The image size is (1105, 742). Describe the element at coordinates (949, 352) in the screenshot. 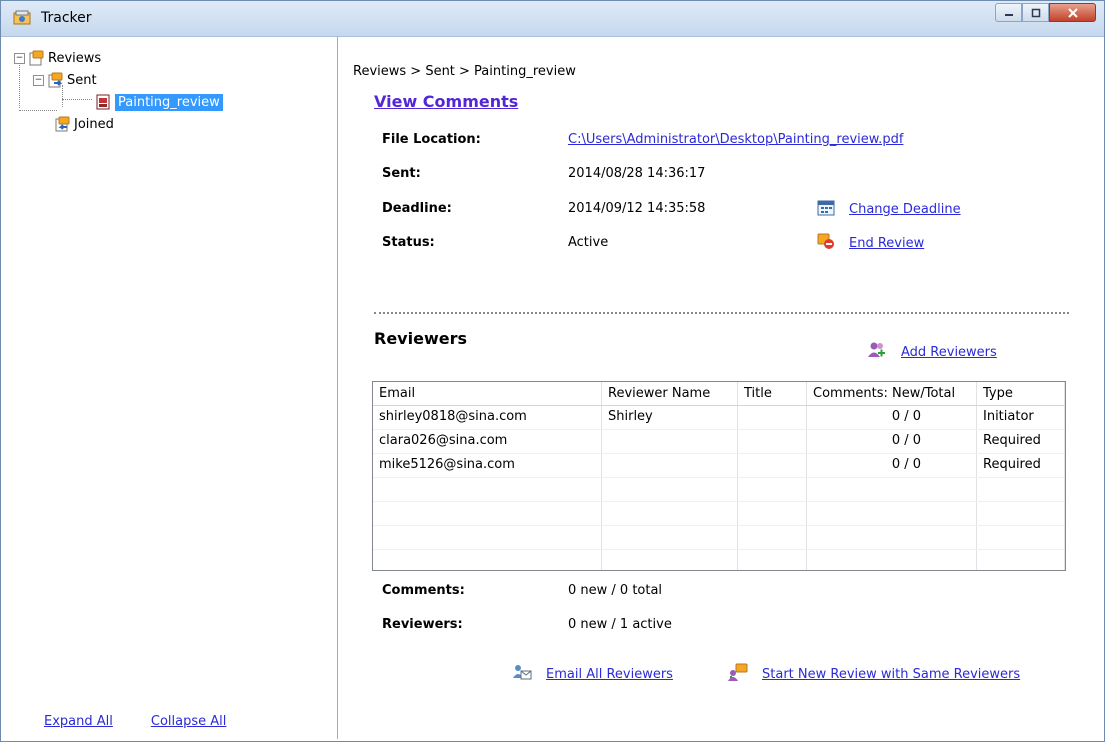

I see `add-reviewers-link: Add Reviewers` at that location.